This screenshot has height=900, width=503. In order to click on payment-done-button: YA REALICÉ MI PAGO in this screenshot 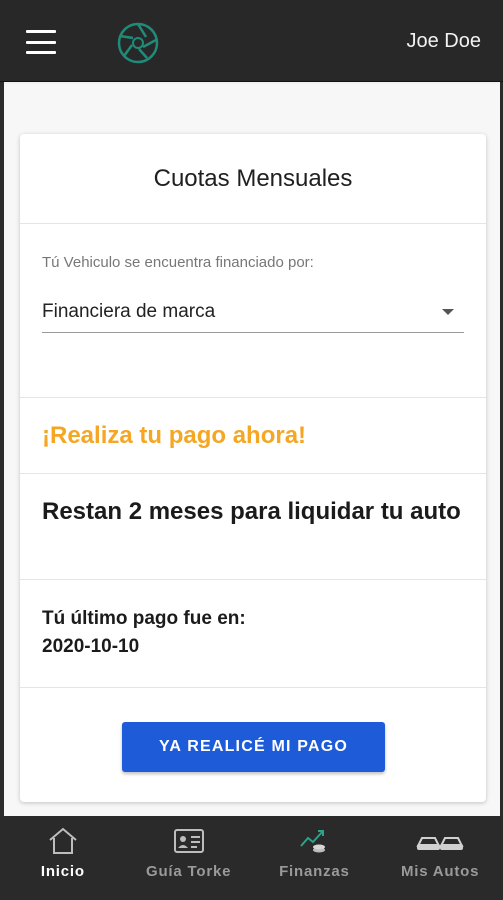, I will do `click(253, 747)`.